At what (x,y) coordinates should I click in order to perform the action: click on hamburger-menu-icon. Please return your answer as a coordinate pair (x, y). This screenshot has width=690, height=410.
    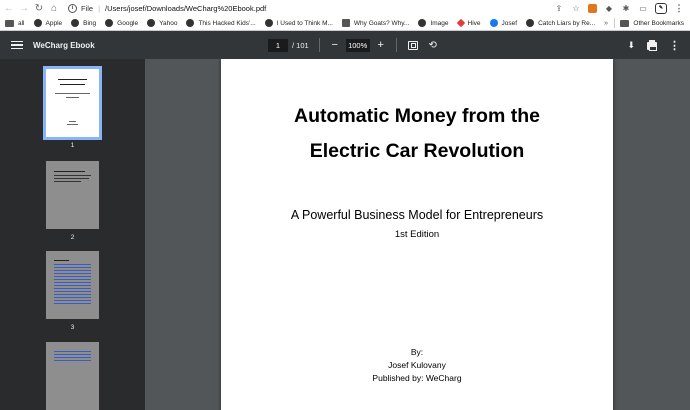
    Looking at the image, I should click on (17, 45).